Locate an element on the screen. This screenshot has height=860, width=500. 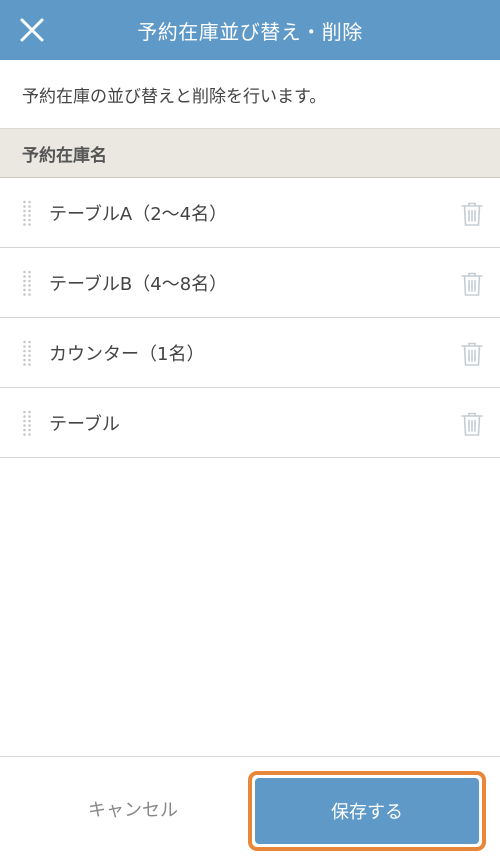
item-label: カウンター（1名） is located at coordinates (127, 354).